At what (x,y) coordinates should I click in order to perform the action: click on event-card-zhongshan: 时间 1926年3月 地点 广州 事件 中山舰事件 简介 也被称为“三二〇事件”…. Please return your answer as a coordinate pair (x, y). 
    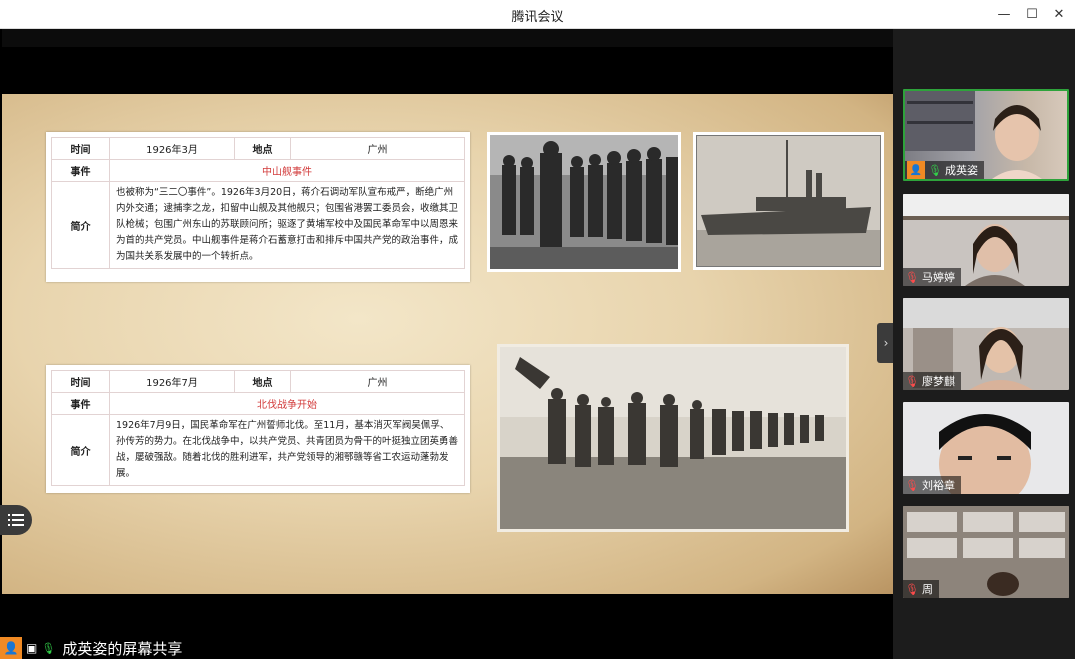
    Looking at the image, I should click on (258, 207).